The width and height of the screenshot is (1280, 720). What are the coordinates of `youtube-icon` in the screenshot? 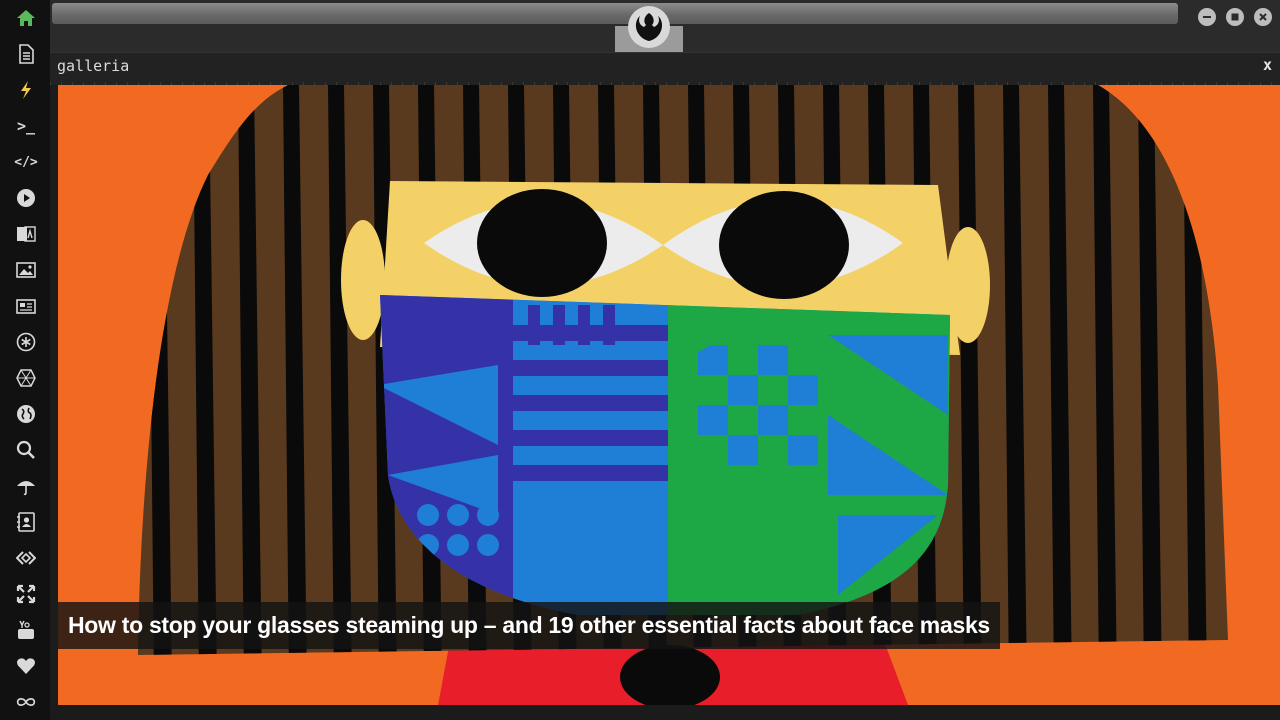 It's located at (26, 629).